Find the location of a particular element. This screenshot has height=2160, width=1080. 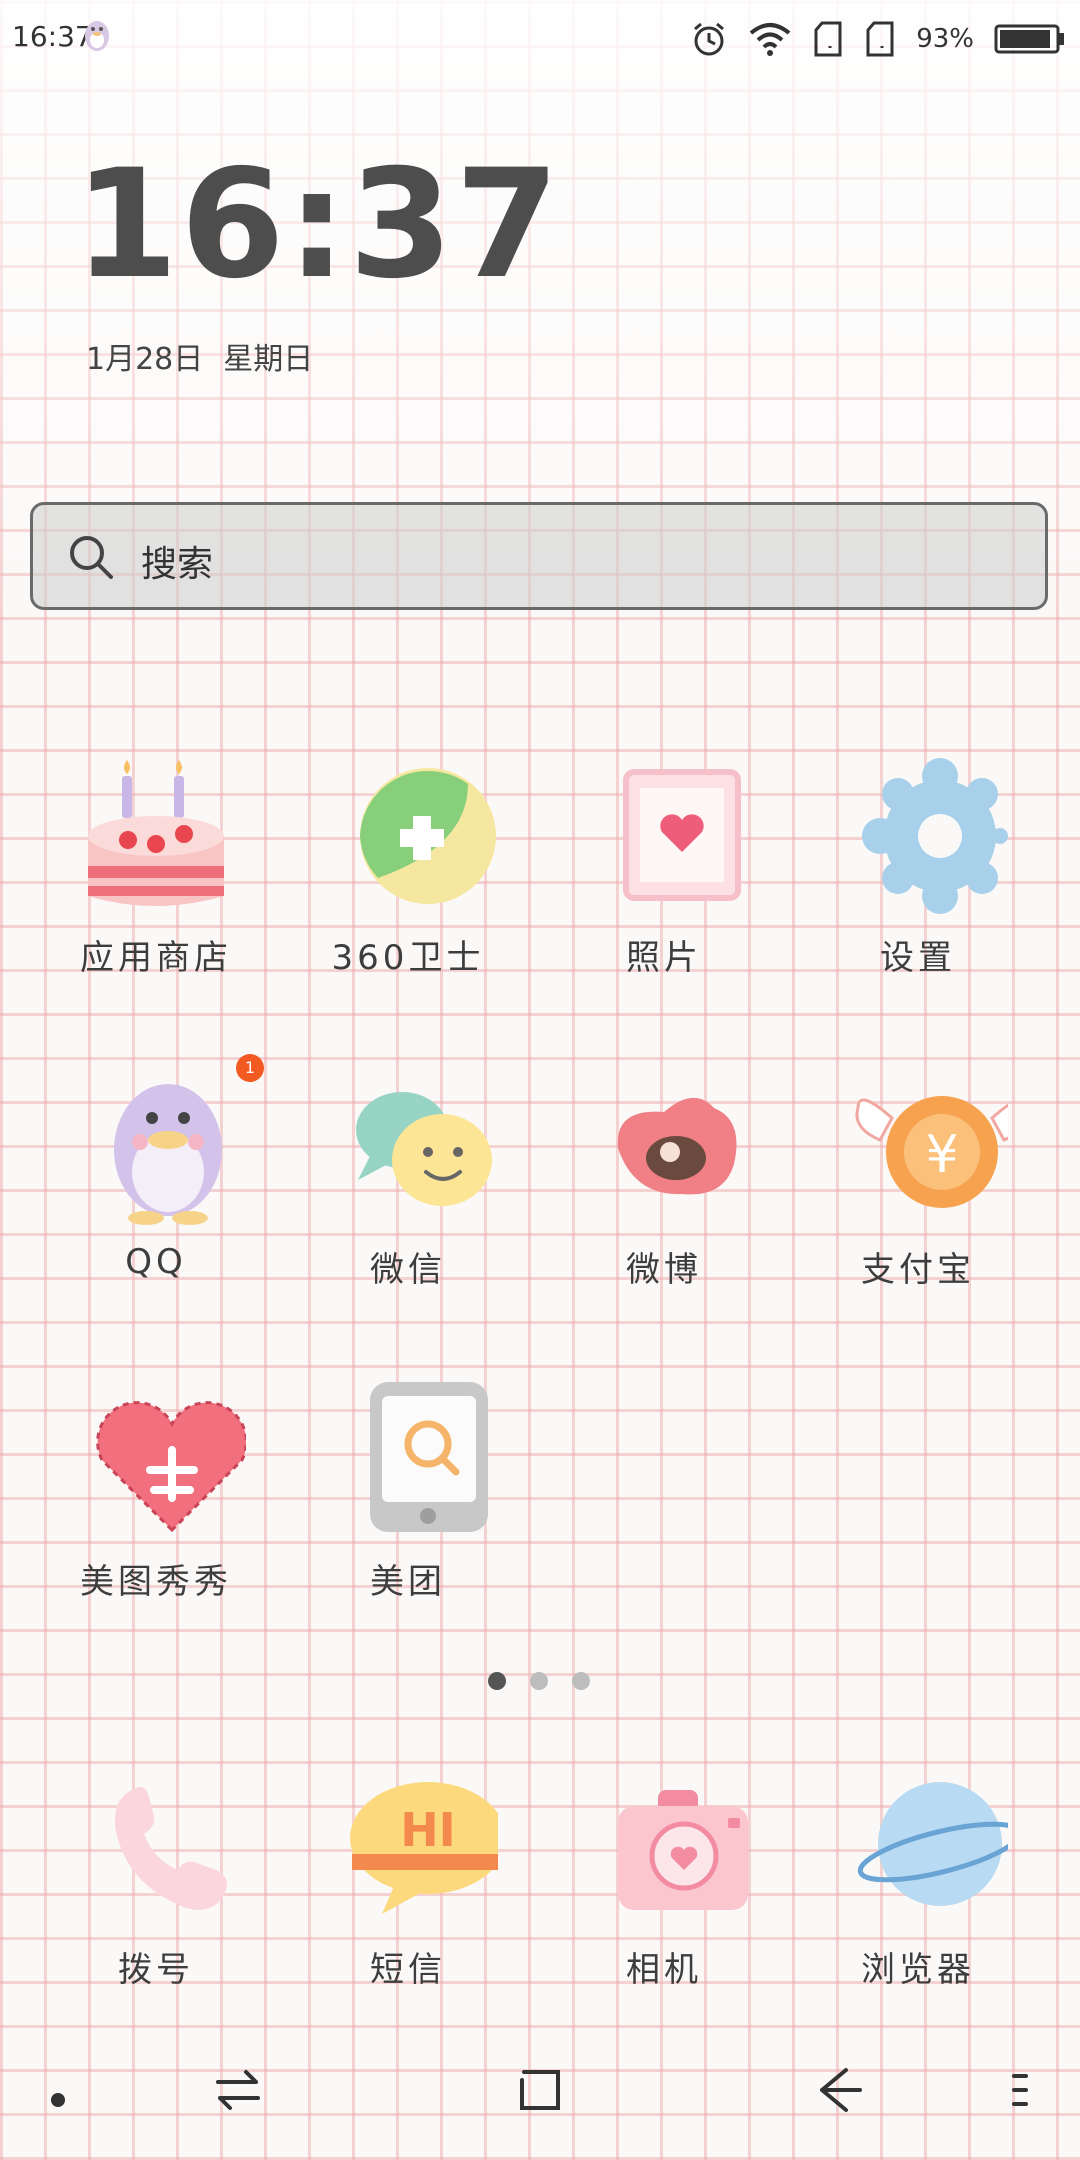

app-alipay: ¥ 支付宝 is located at coordinates (918, 1179).